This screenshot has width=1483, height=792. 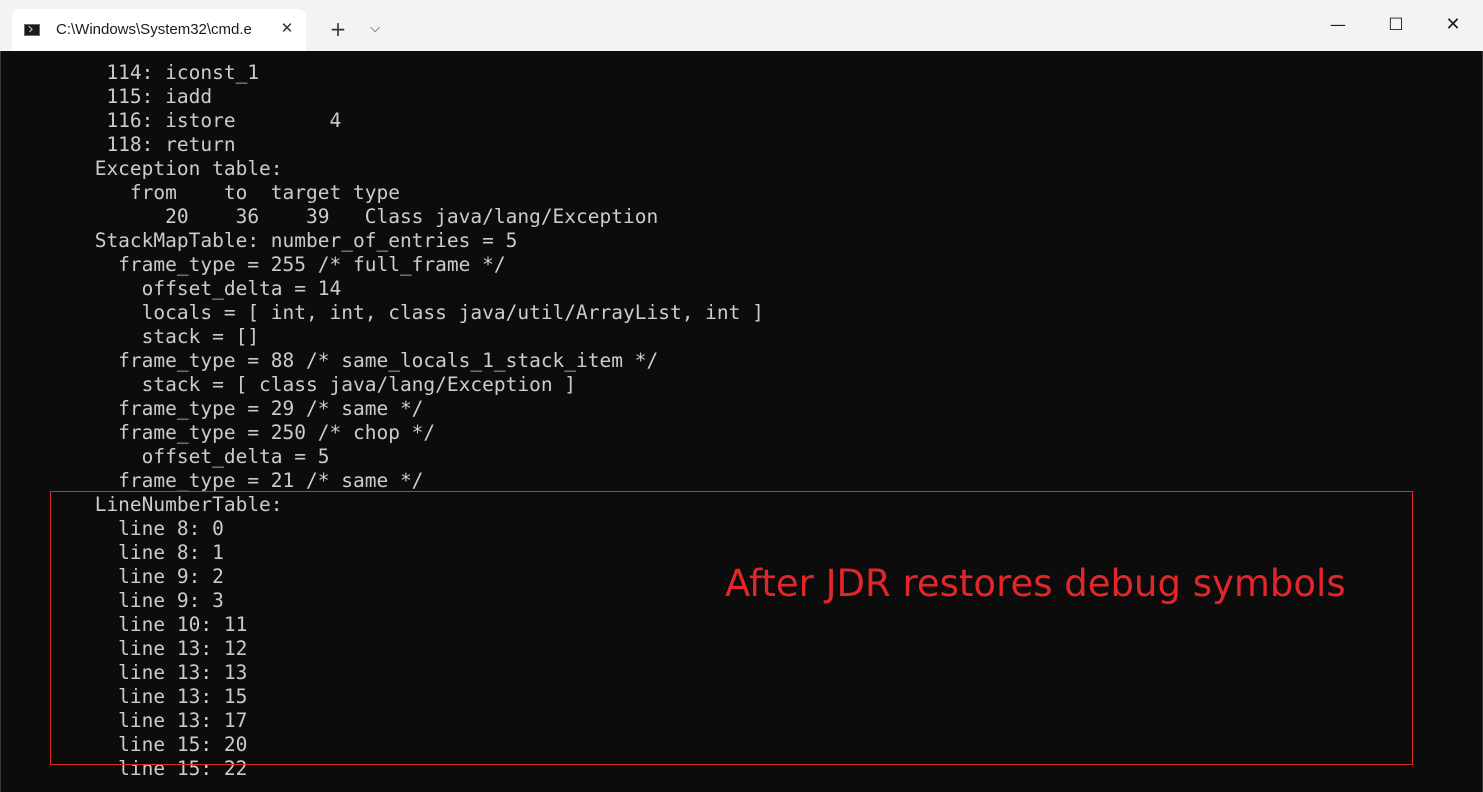 What do you see at coordinates (154, 29) in the screenshot?
I see `tab-title: C:\Windows\System32\cmd.e` at bounding box center [154, 29].